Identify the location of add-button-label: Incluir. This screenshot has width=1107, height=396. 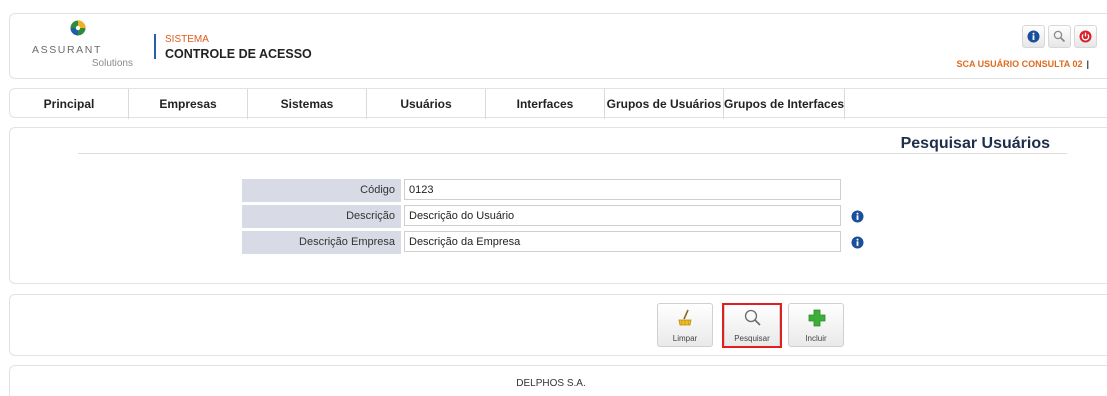
(816, 338).